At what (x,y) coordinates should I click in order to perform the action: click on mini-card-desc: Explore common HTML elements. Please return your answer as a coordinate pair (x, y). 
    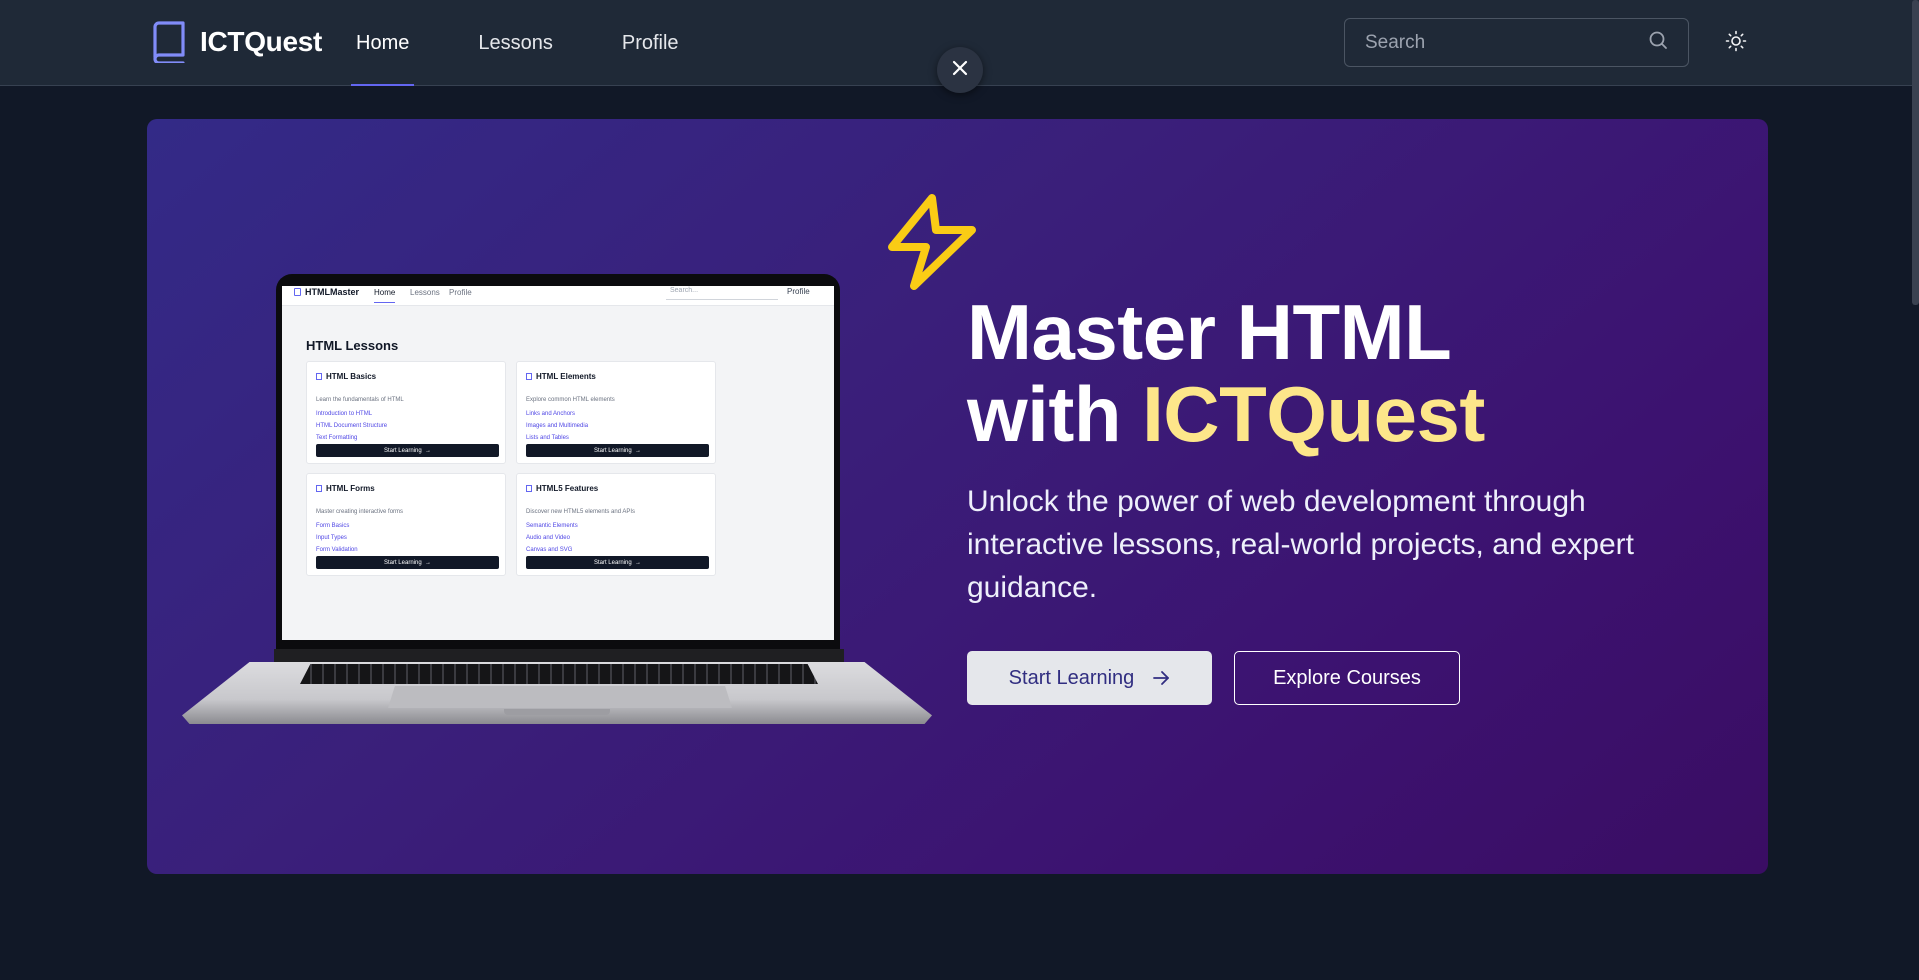
    Looking at the image, I should click on (570, 400).